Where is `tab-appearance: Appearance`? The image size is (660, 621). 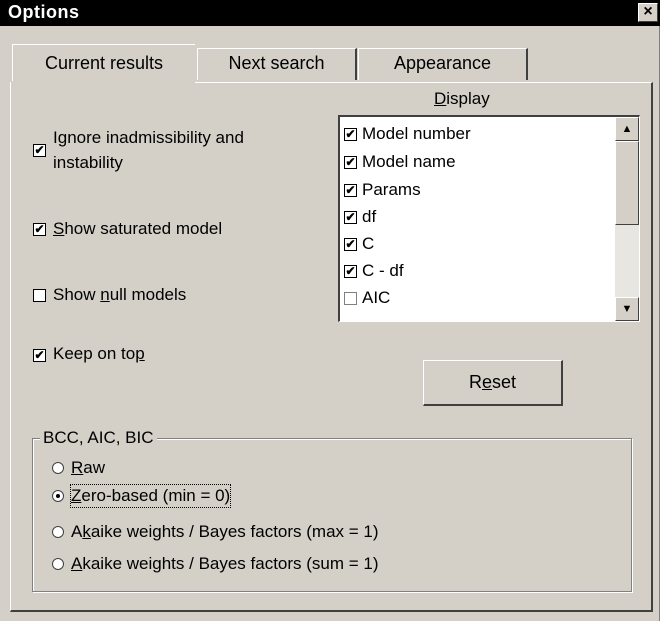
tab-appearance: Appearance is located at coordinates (443, 64).